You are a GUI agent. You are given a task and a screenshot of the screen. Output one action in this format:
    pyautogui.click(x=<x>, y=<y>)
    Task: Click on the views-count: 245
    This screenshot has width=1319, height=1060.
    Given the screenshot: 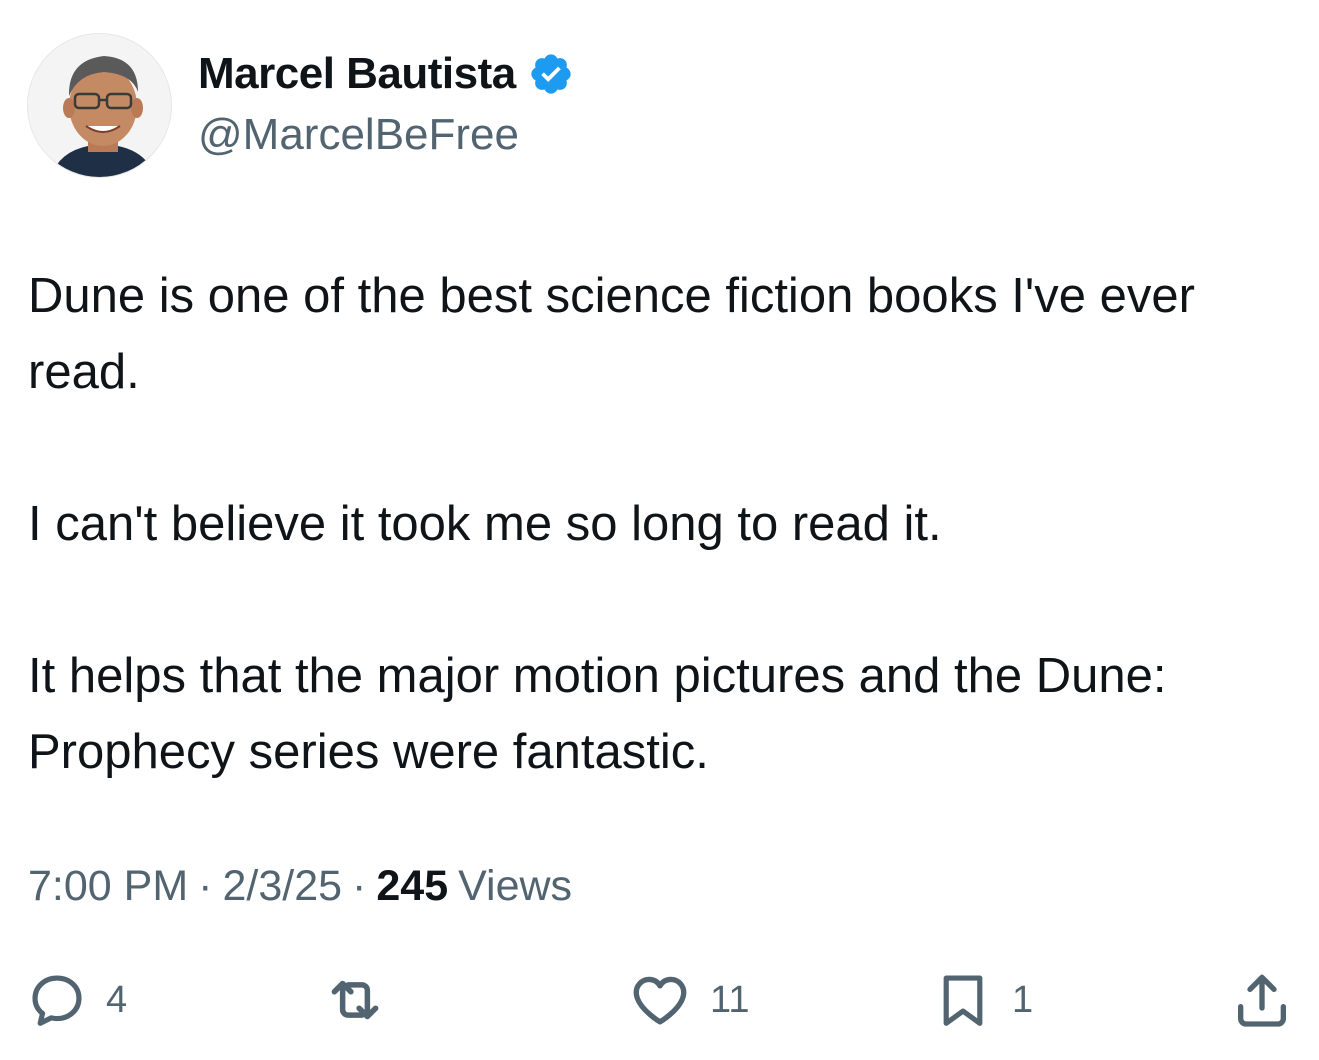 What is the action you would take?
    pyautogui.click(x=412, y=886)
    